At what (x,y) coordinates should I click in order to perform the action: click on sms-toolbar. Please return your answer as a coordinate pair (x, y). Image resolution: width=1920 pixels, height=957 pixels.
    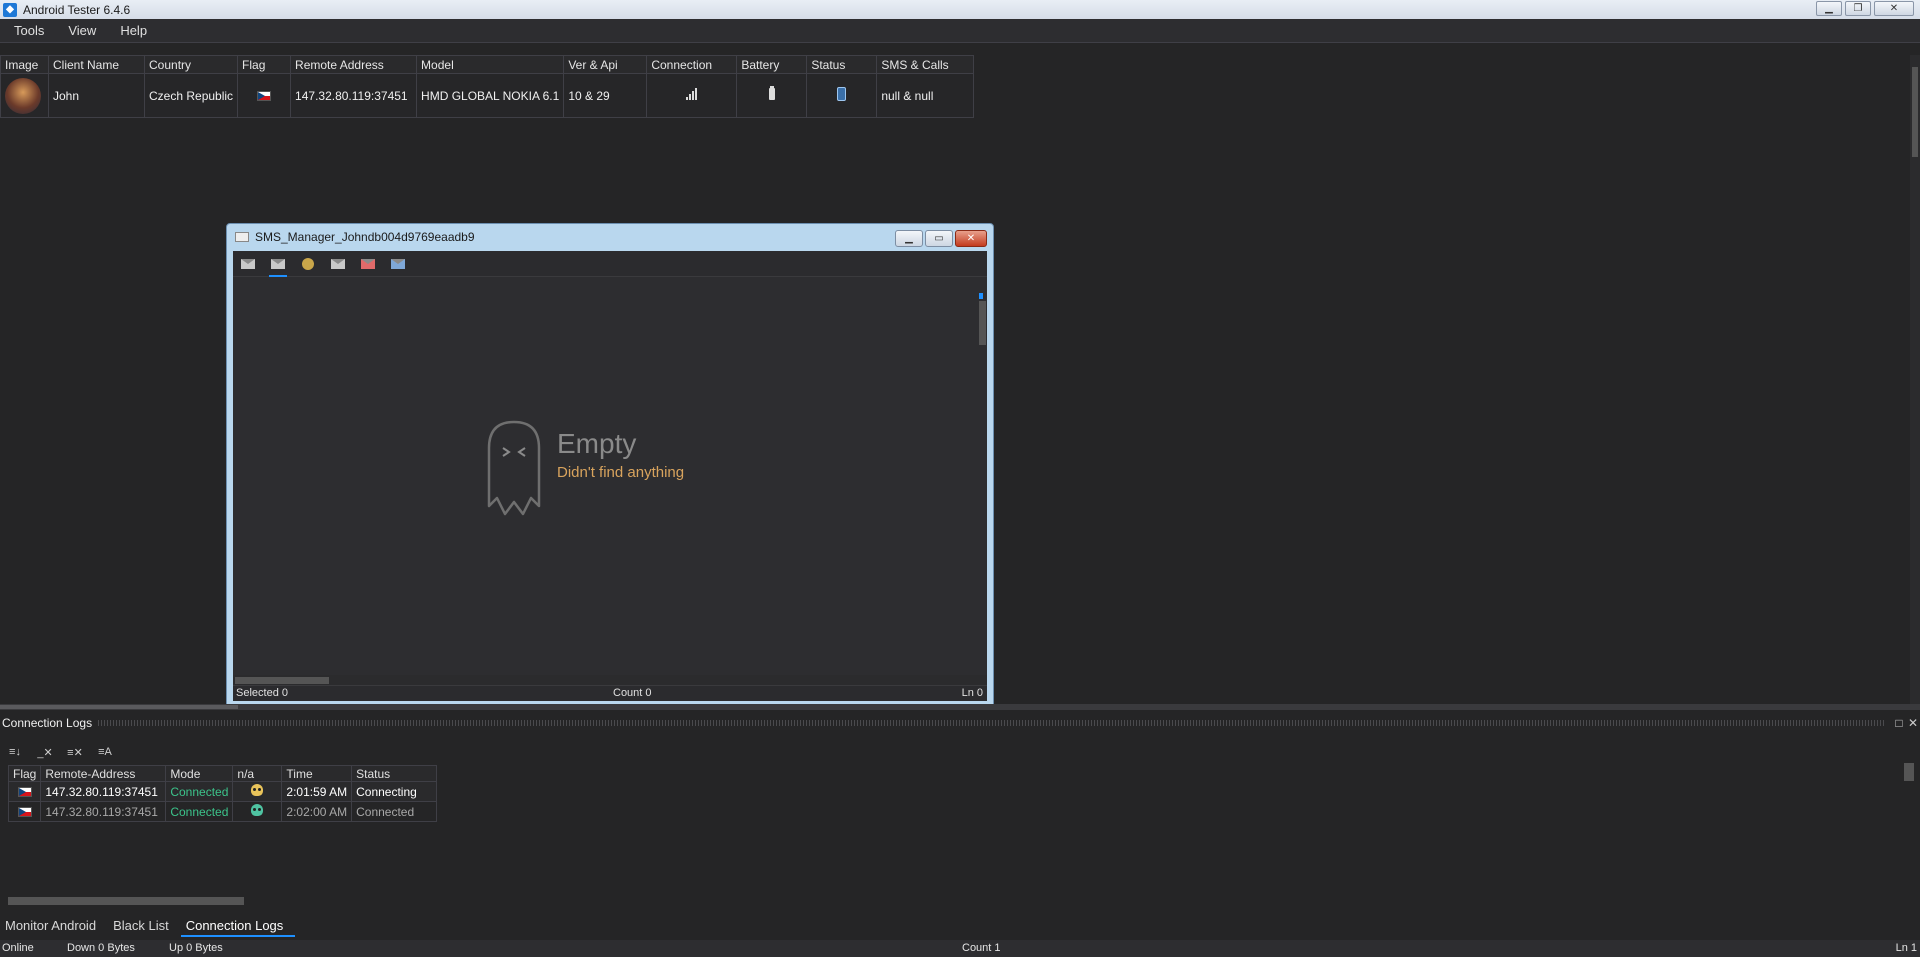
    Looking at the image, I should click on (610, 264).